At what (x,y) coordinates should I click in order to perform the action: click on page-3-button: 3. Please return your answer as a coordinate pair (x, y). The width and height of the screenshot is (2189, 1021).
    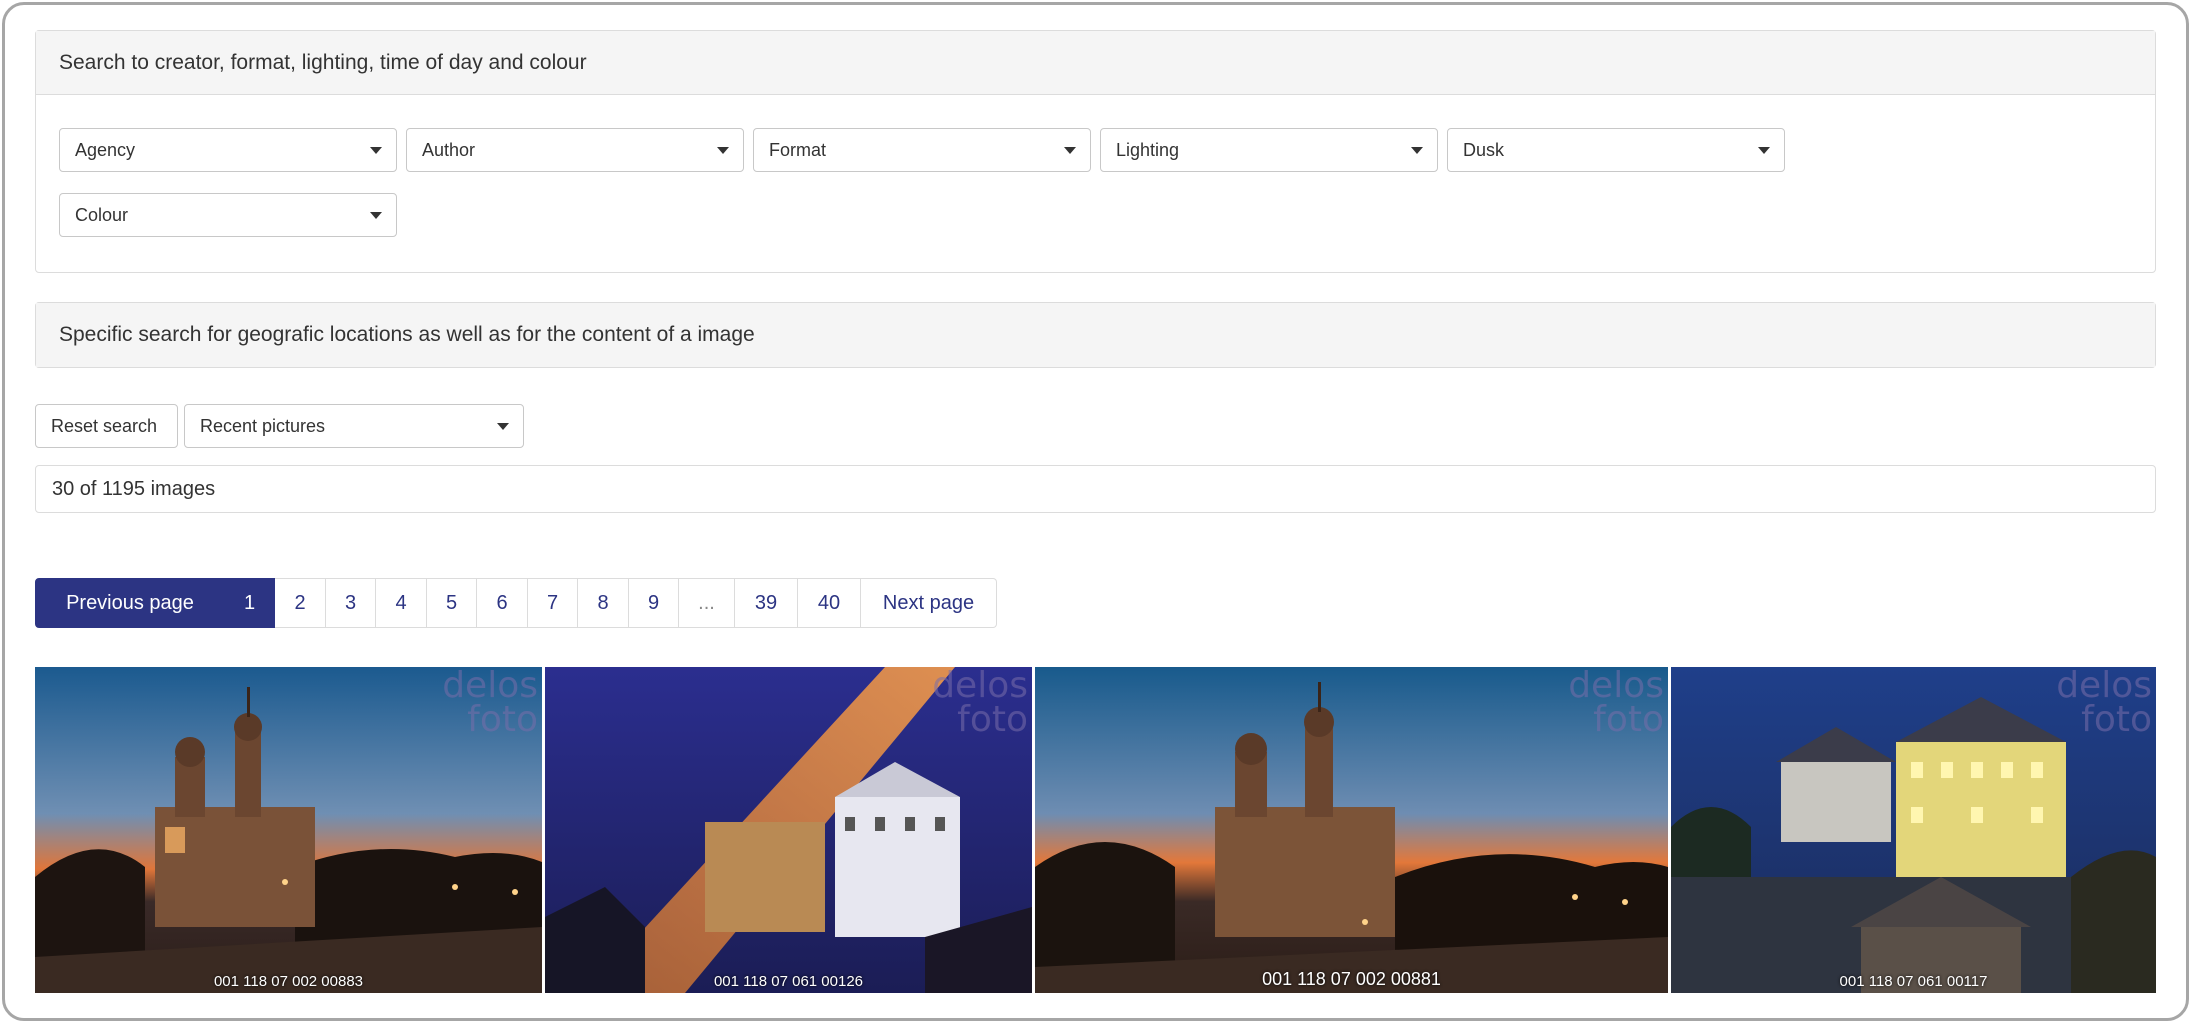
    Looking at the image, I should click on (351, 603).